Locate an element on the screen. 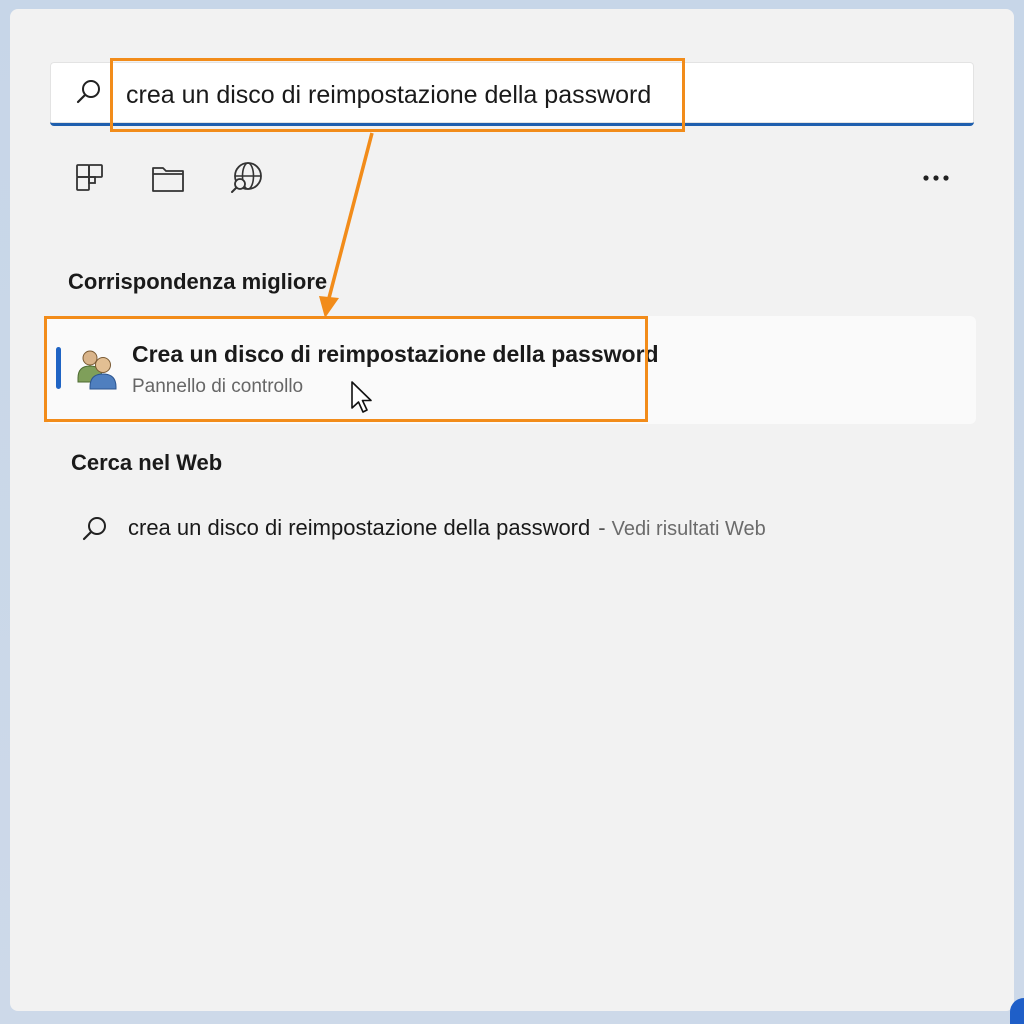 The image size is (1024, 1024). best-match-subtitle: Pannello di controllo is located at coordinates (218, 386).